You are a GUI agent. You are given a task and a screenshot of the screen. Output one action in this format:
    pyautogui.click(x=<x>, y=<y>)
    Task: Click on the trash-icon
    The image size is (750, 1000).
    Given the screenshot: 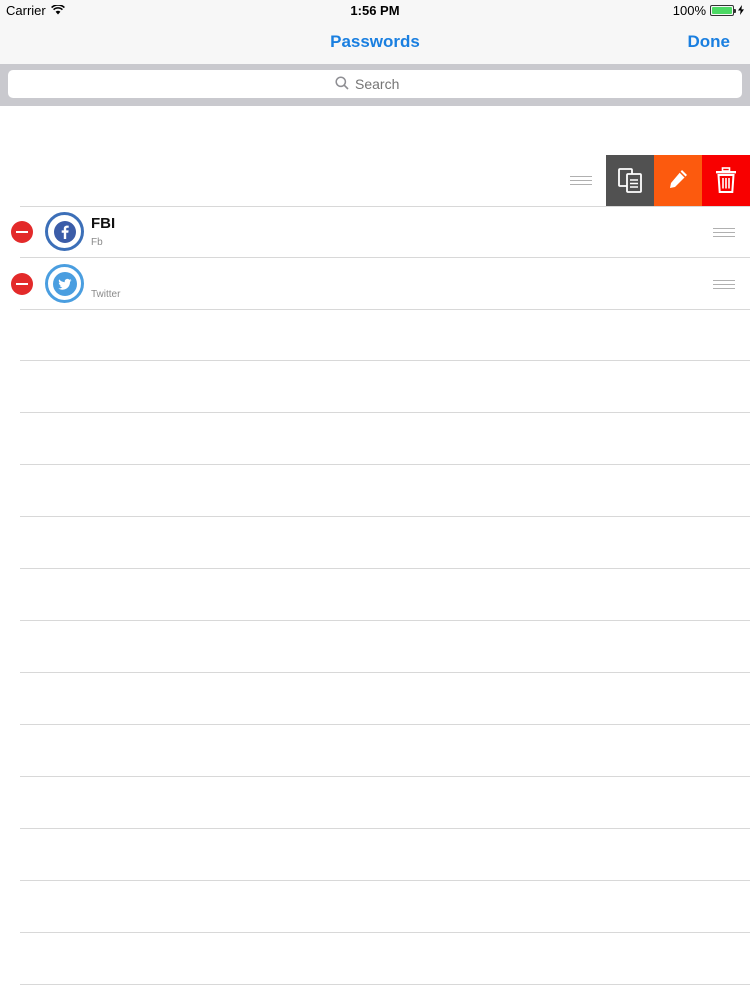 What is the action you would take?
    pyautogui.click(x=726, y=181)
    